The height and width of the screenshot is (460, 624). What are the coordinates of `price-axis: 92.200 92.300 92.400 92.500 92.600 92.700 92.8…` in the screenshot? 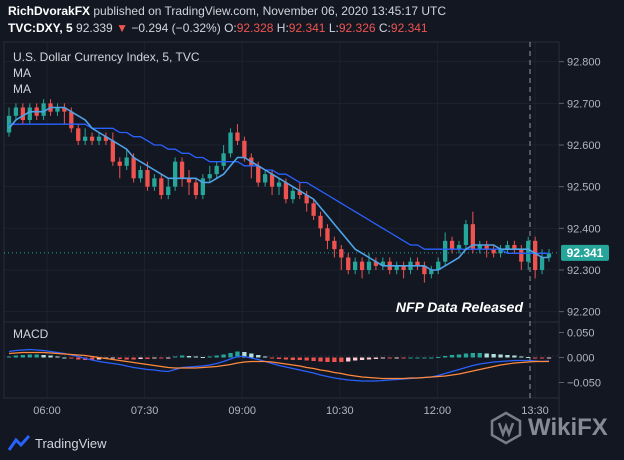 It's located at (580, 188).